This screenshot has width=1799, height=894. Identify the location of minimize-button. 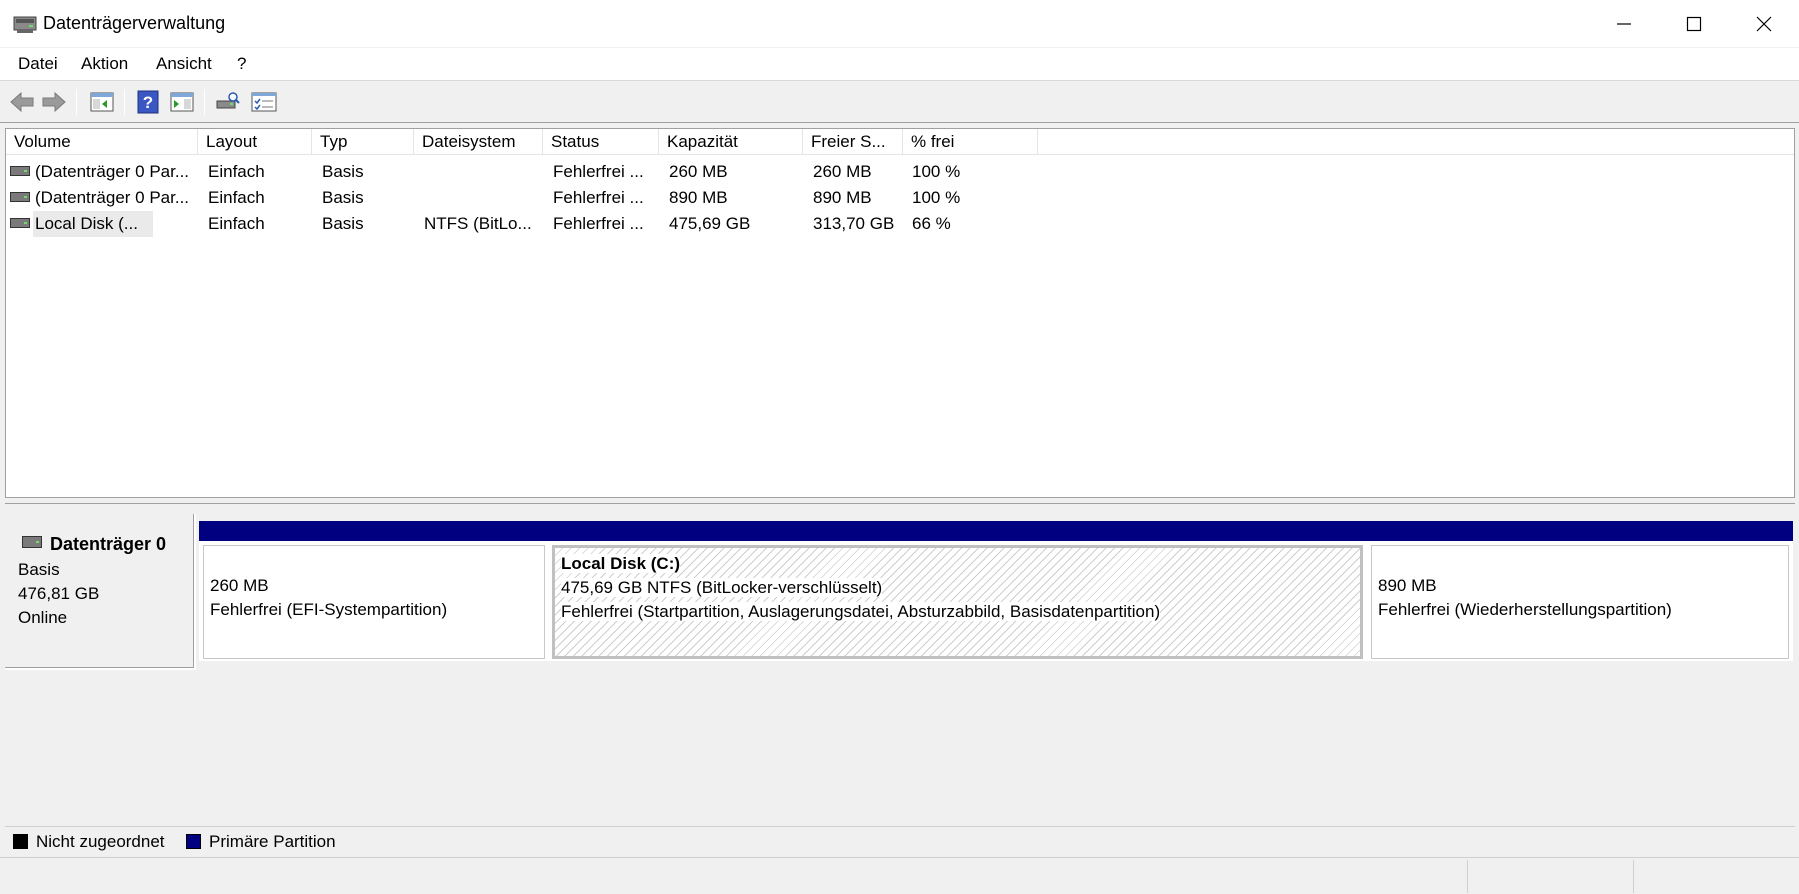
(1624, 24).